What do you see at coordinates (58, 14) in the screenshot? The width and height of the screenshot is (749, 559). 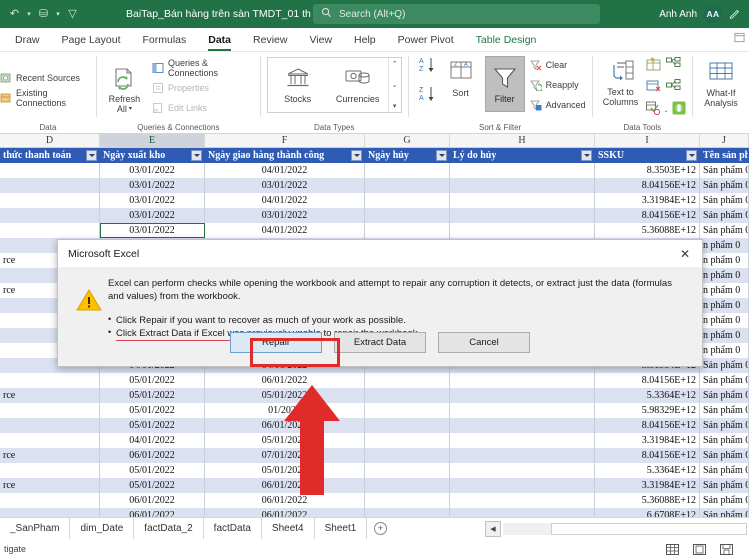 I see `autosave-dropdown-icon: ▾` at bounding box center [58, 14].